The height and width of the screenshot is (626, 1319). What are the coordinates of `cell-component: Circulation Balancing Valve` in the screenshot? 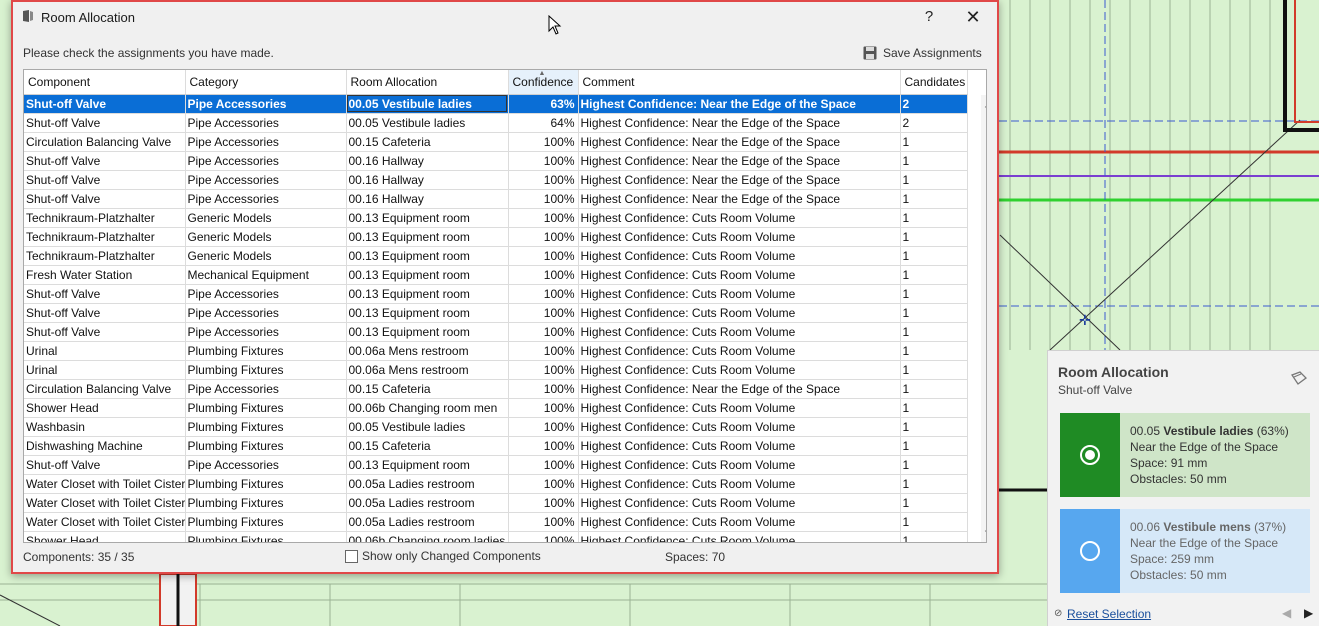 It's located at (105, 389).